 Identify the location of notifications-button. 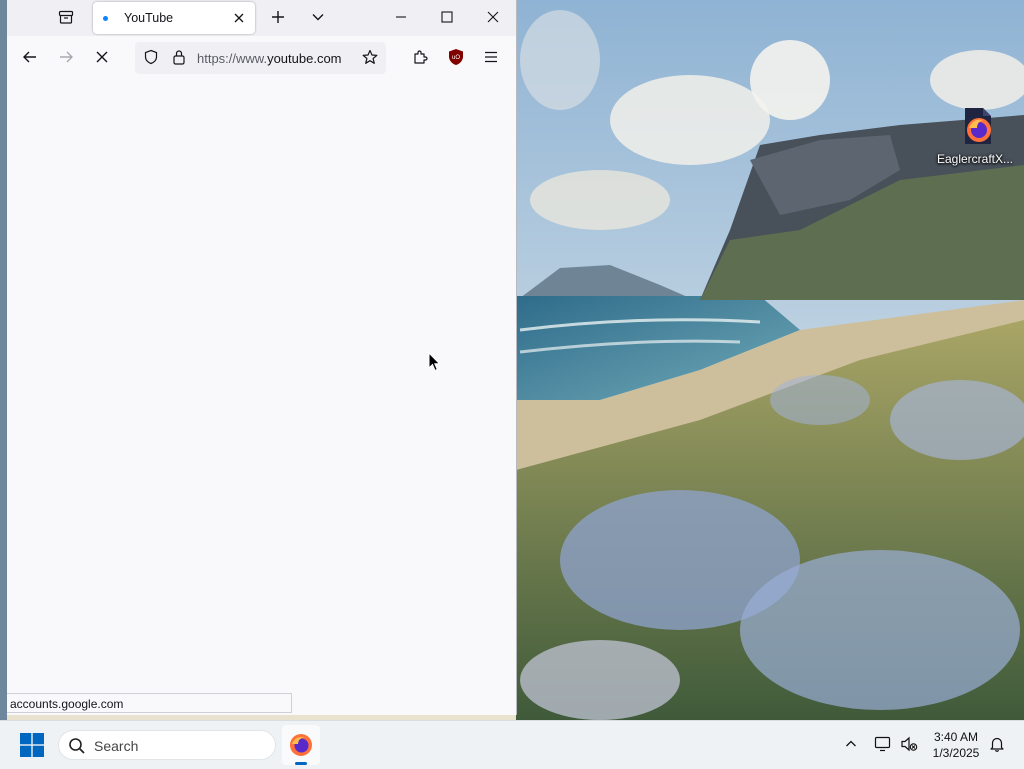
(997, 745).